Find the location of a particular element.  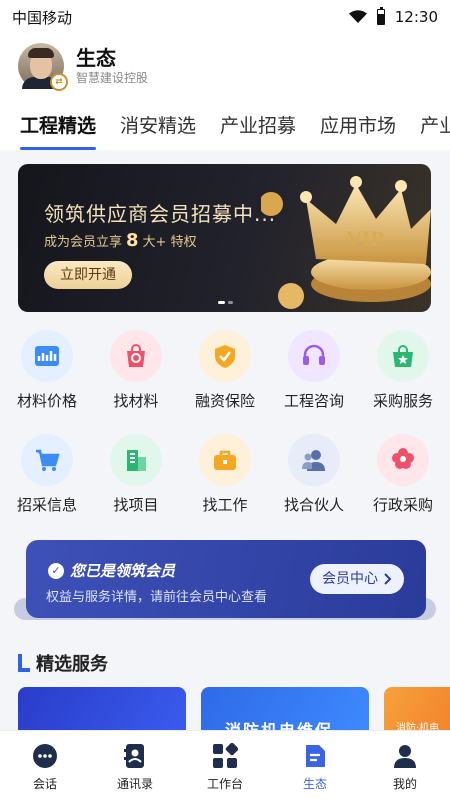

status-bar: 中国移动 12:30 is located at coordinates (225, 17).